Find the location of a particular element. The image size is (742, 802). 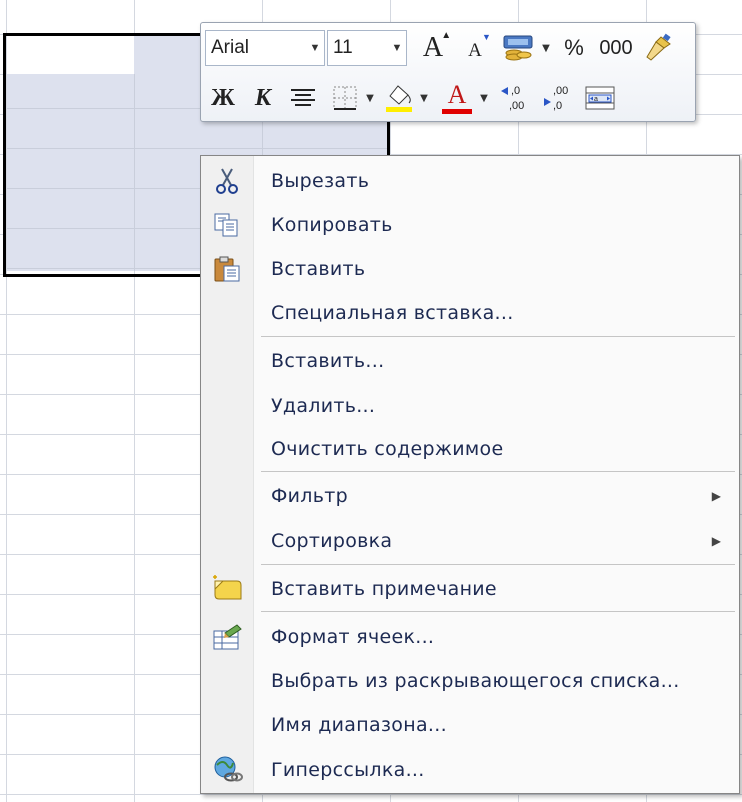

insert-comment-icon is located at coordinates (227, 589).